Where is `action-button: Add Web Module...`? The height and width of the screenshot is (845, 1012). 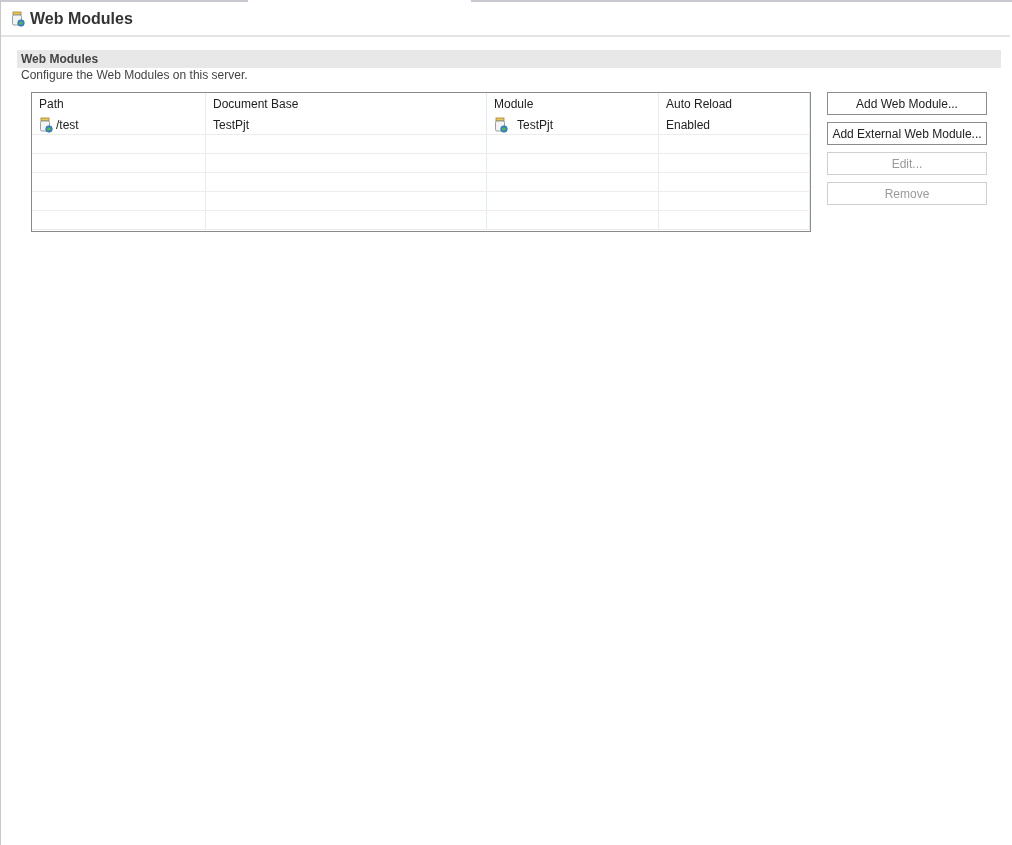
action-button: Add Web Module... is located at coordinates (907, 103).